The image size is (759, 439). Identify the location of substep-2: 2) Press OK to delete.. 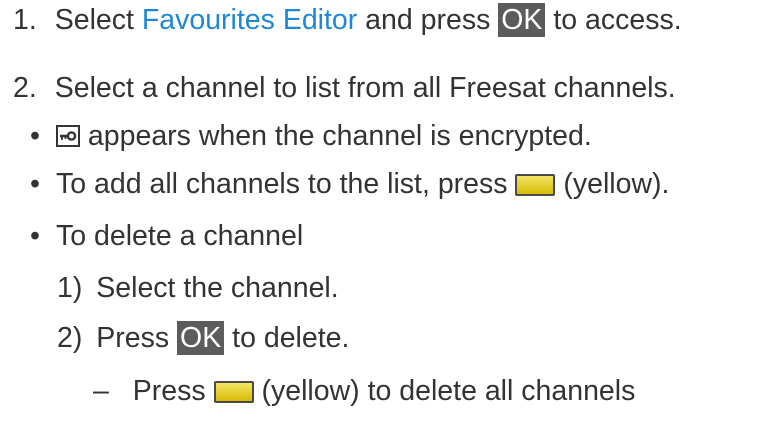
(203, 338).